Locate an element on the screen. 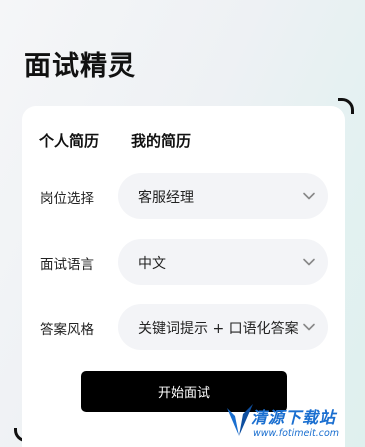 The image size is (365, 447). language-value: 中文 is located at coordinates (152, 264).